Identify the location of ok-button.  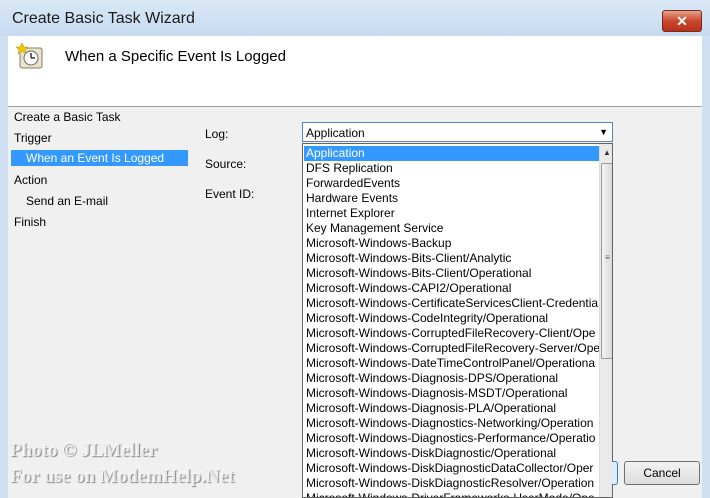
(615, 473).